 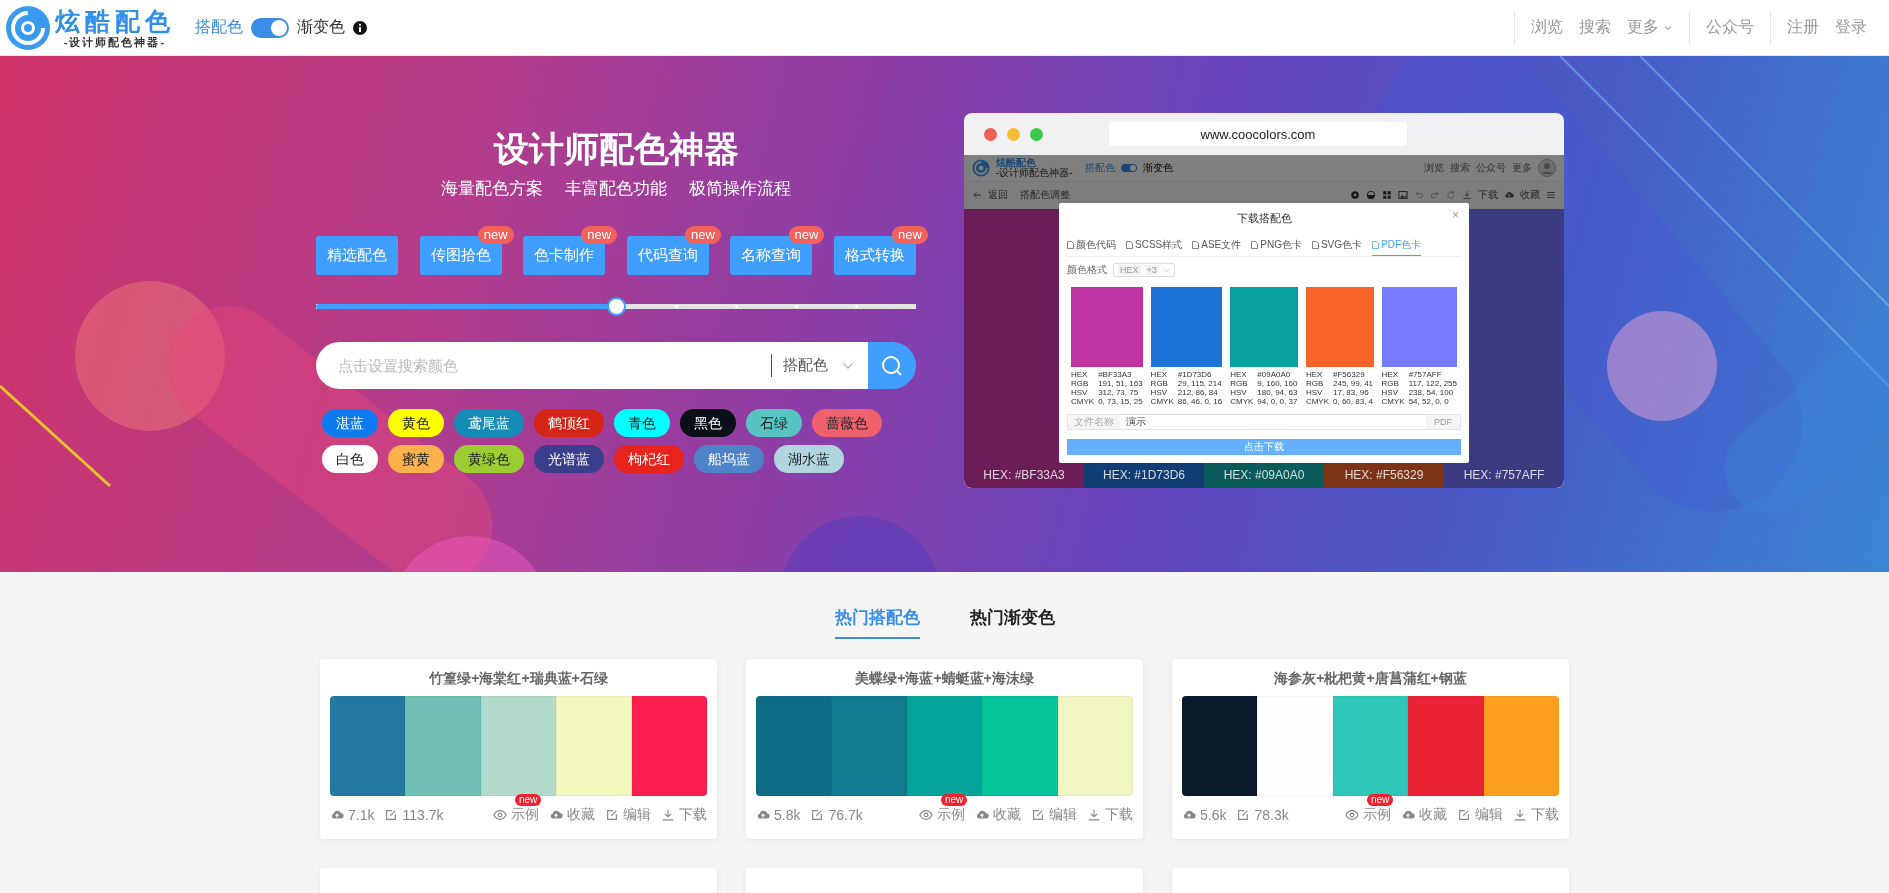 What do you see at coordinates (1264, 422) in the screenshot?
I see `filename-field: 文件名称 演示 PDF` at bounding box center [1264, 422].